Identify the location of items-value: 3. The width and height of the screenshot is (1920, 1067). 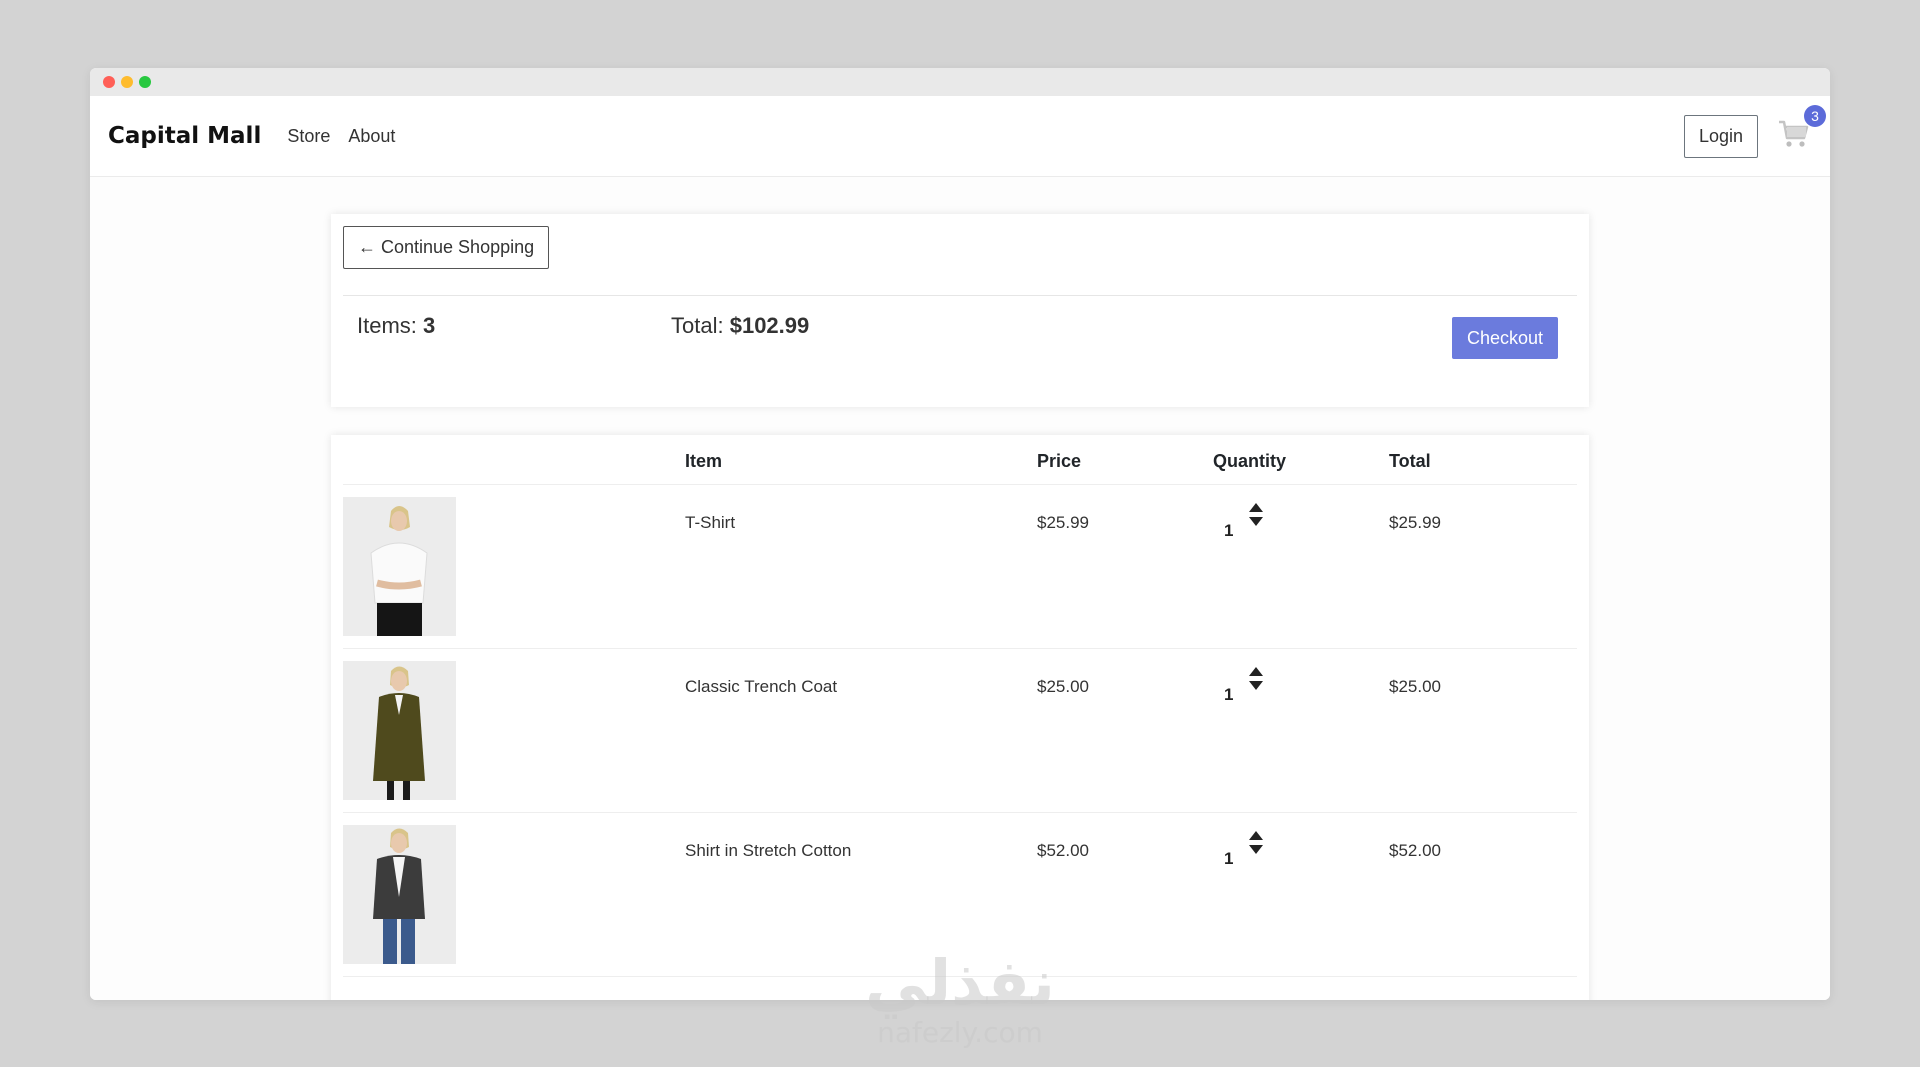
(429, 325).